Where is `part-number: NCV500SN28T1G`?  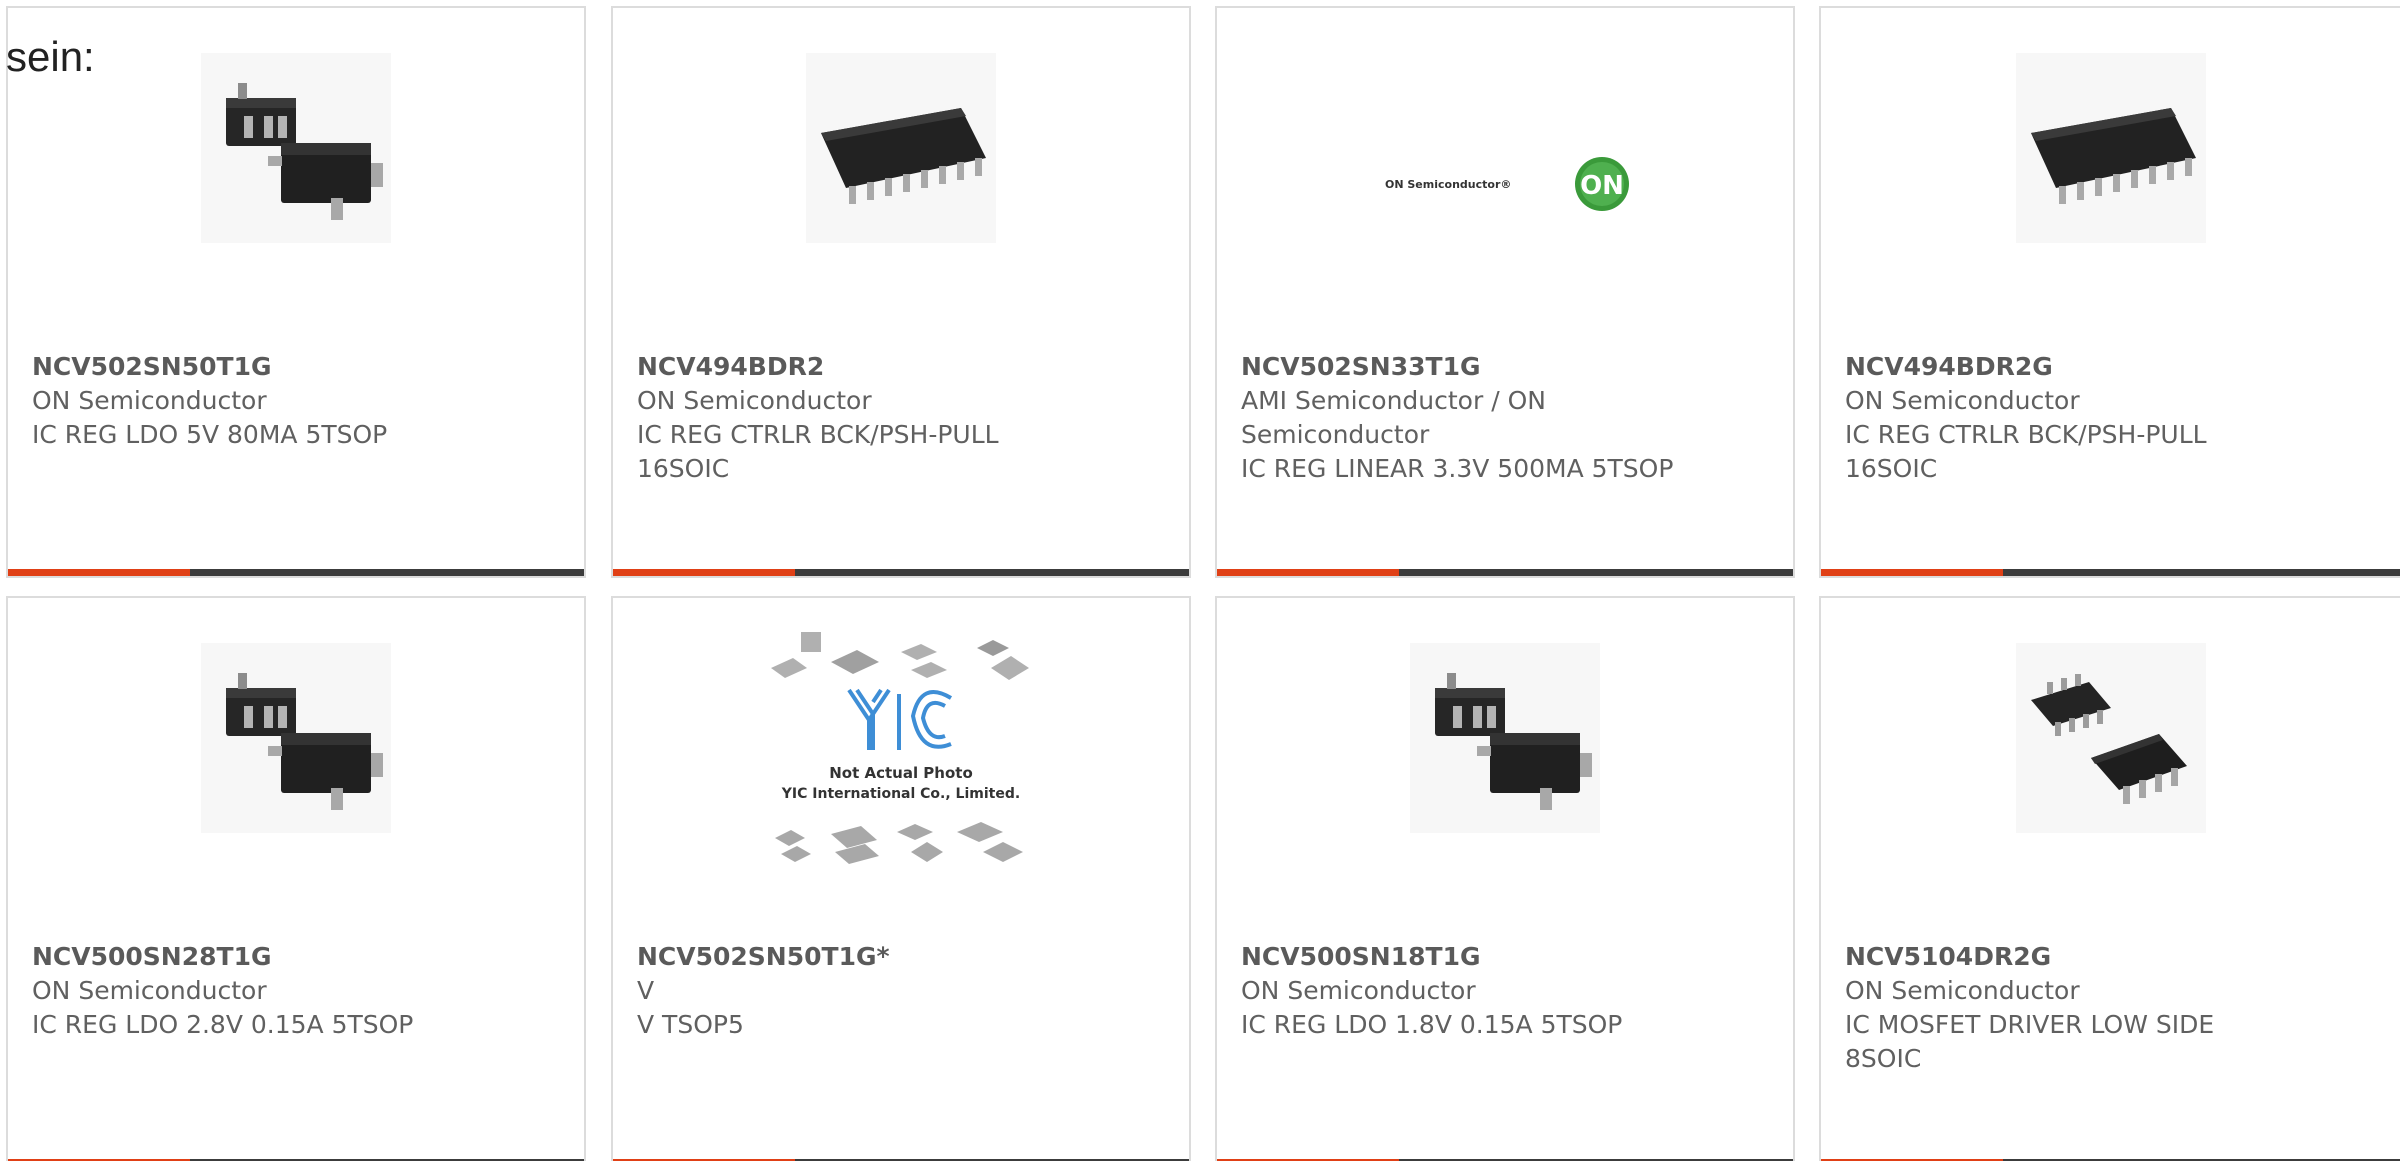 part-number: NCV500SN28T1G is located at coordinates (252, 957).